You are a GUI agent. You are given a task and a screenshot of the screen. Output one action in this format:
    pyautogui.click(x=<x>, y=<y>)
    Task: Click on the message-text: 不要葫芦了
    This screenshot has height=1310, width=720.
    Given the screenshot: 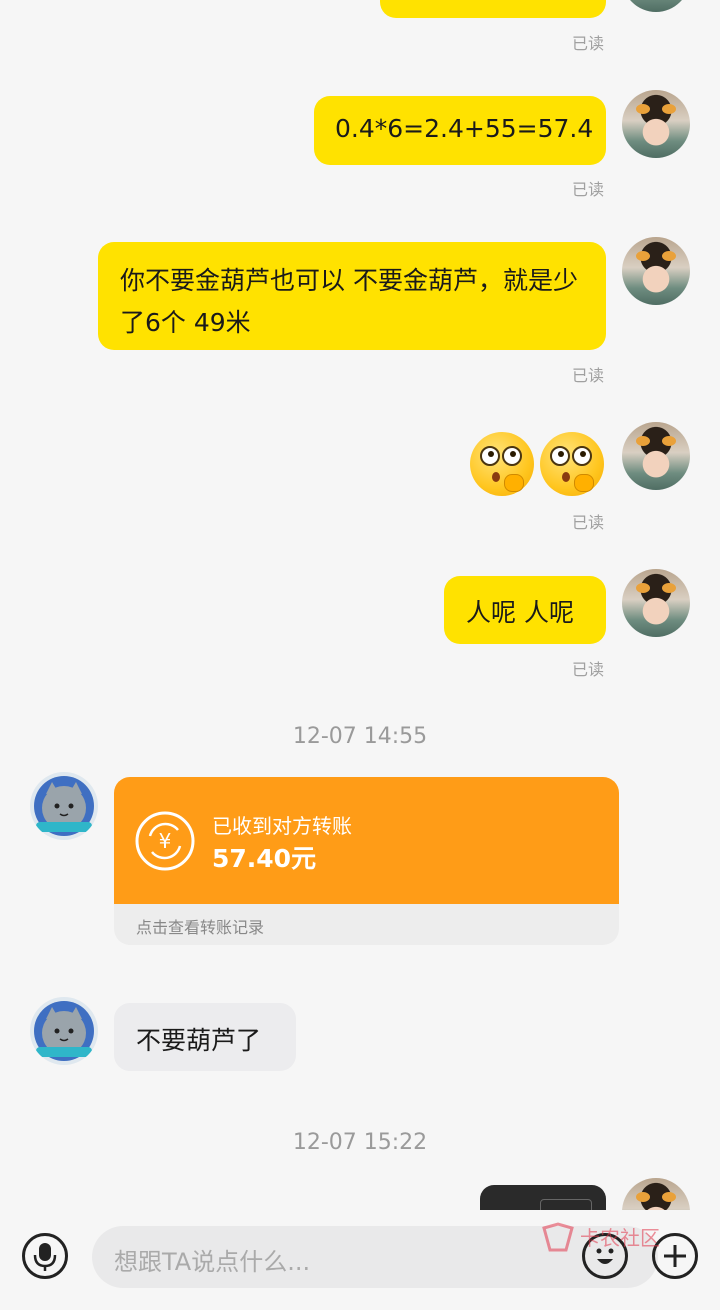 What is the action you would take?
    pyautogui.click(x=199, y=1040)
    